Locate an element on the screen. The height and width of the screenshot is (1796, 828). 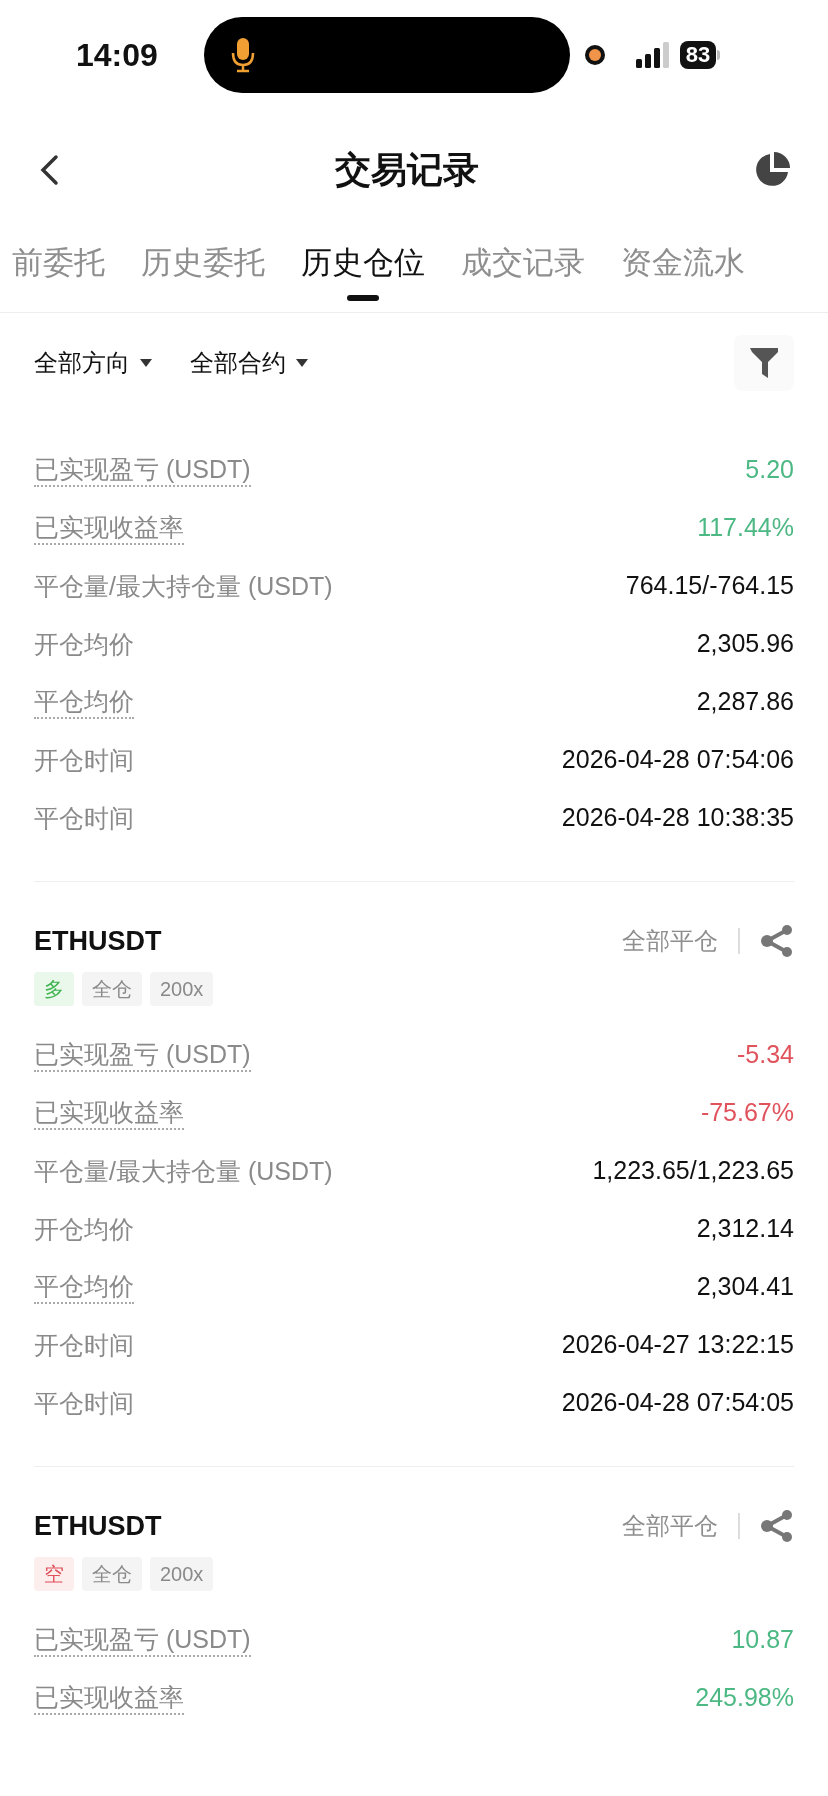
recording-dot-icon is located at coordinates (594, 55).